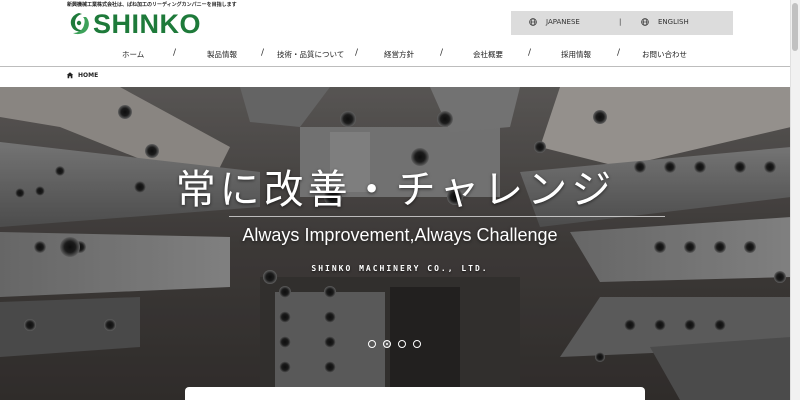  I want to click on hero-company-name: SHINKO MACHINERY CO., LTD., so click(400, 268).